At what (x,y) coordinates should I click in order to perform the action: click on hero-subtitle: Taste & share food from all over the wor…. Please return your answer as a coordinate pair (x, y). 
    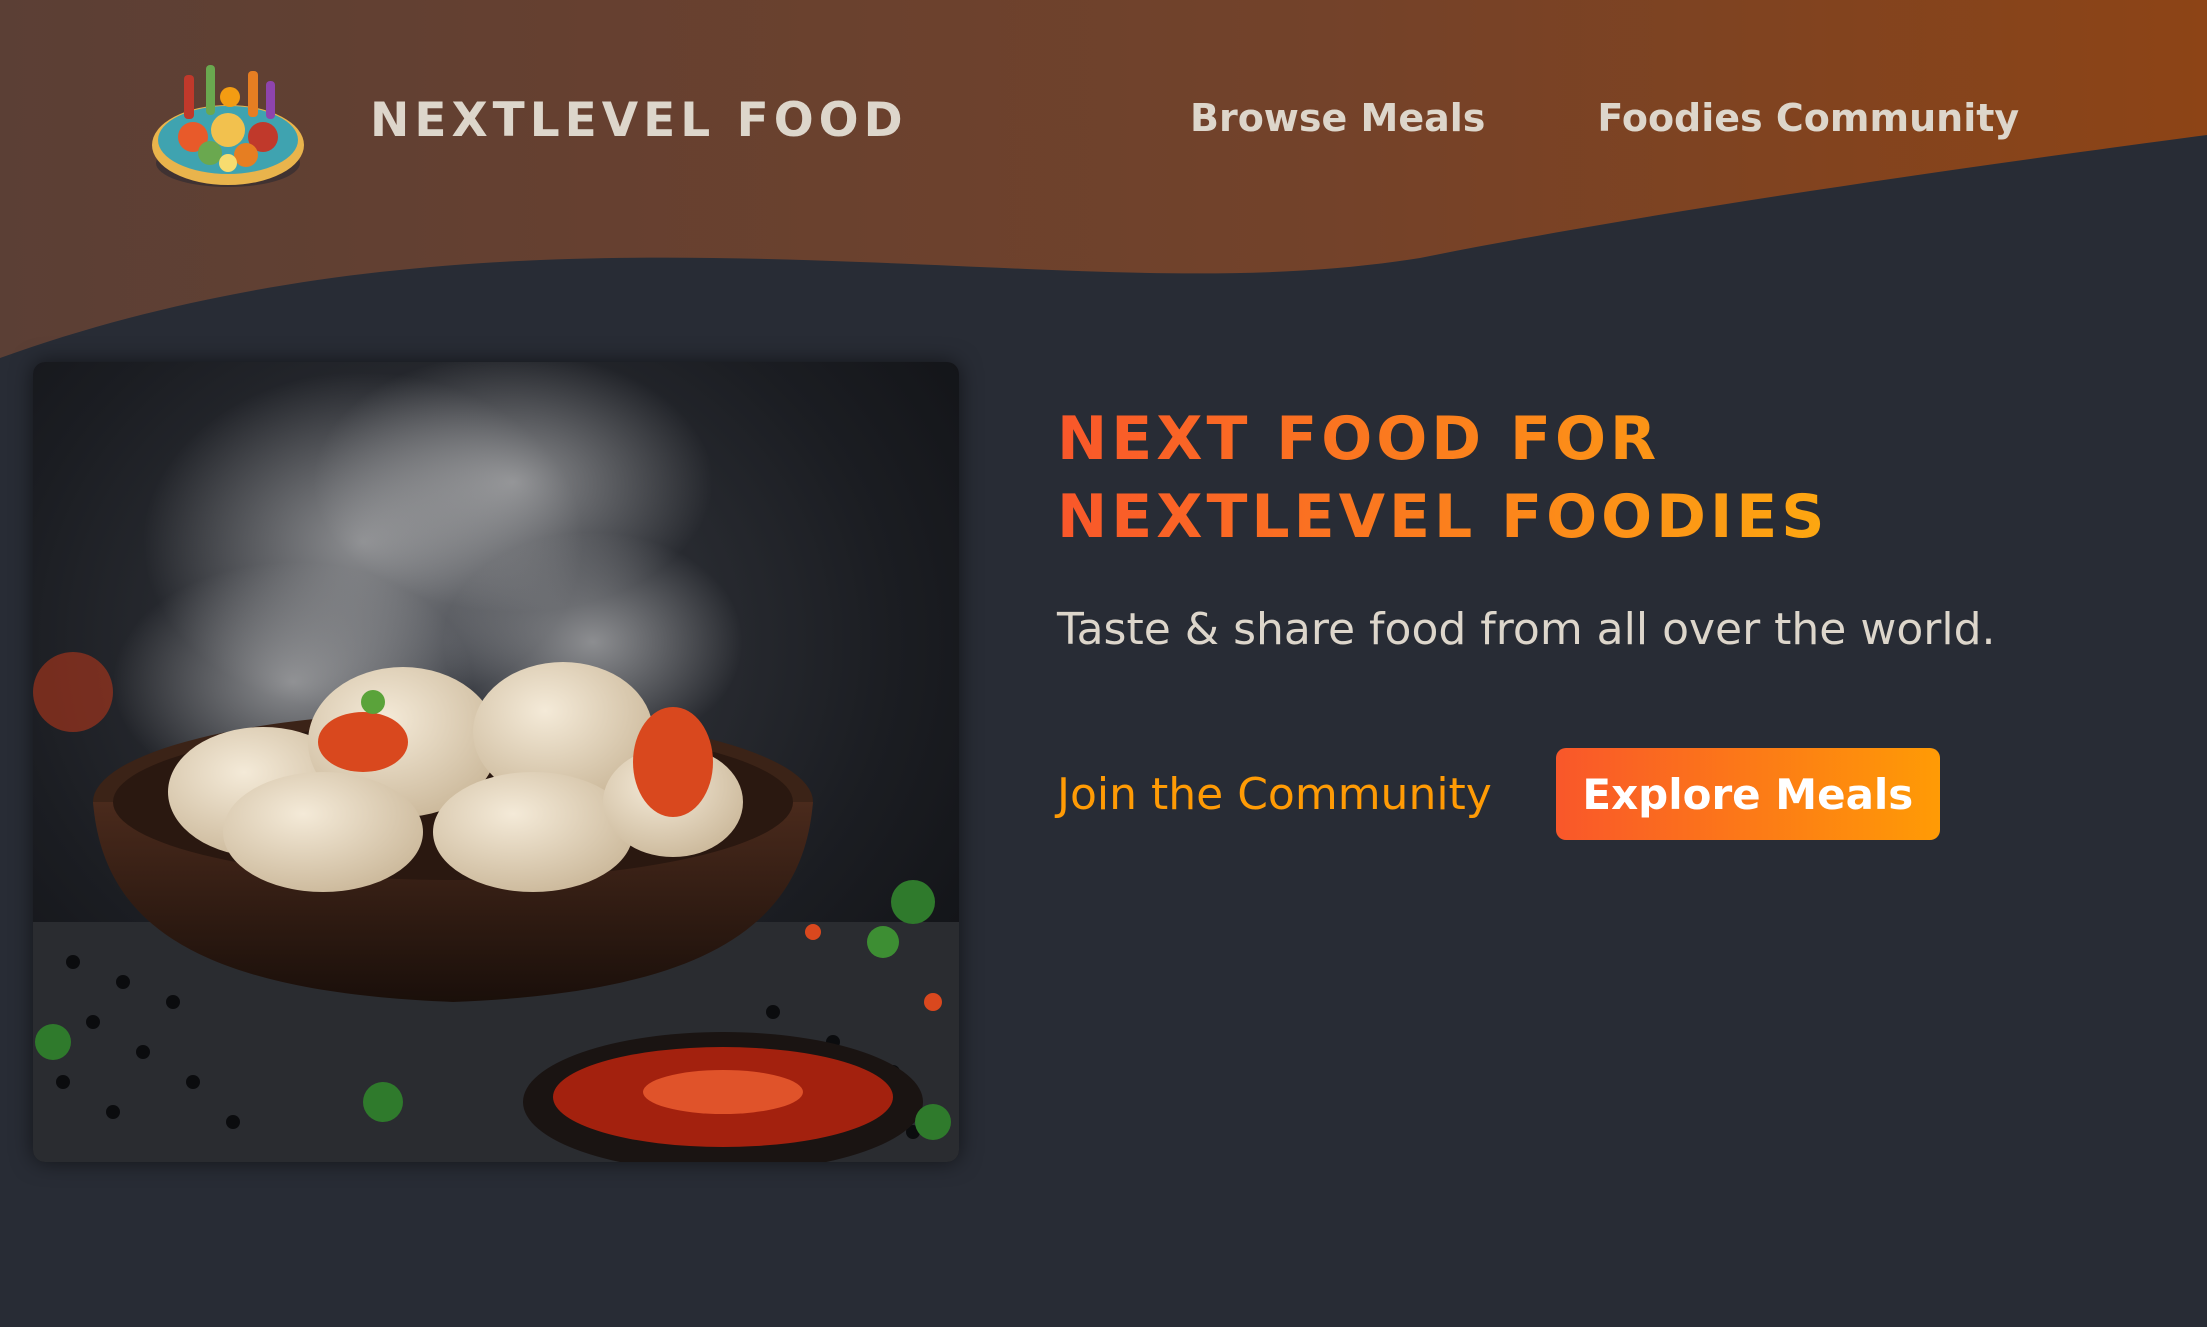
    Looking at the image, I should click on (1526, 629).